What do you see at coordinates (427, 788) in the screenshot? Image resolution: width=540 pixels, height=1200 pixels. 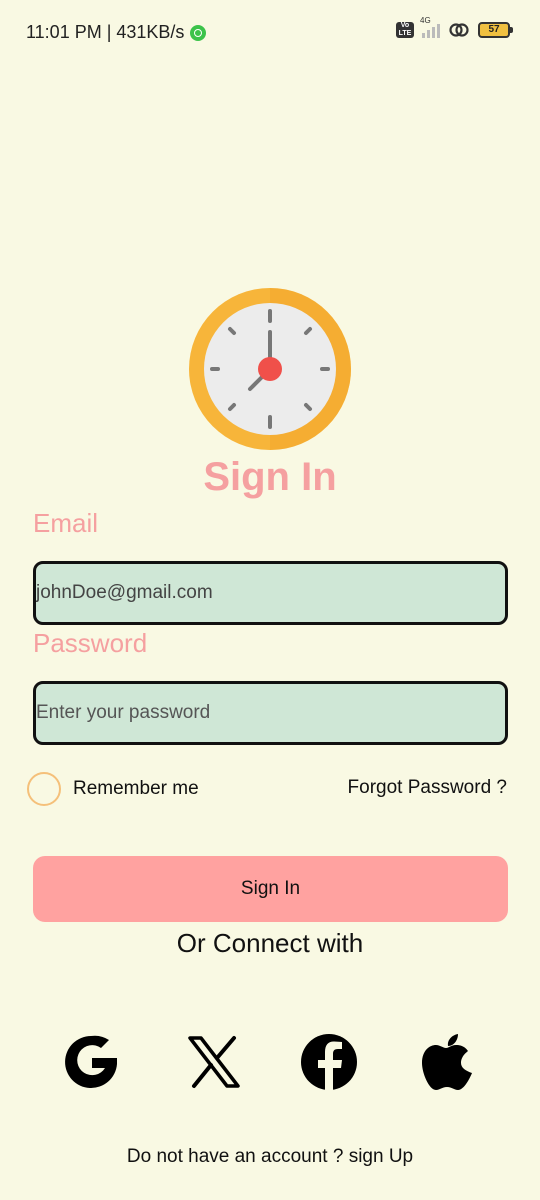 I see `forgot-password-link: Forgot Password ?` at bounding box center [427, 788].